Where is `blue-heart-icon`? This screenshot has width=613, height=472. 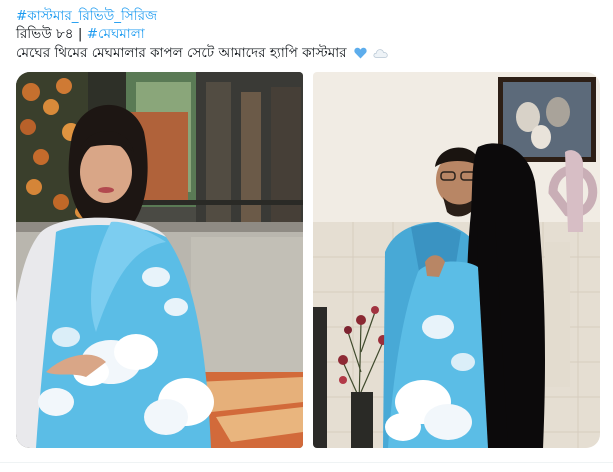
blue-heart-icon is located at coordinates (360, 52).